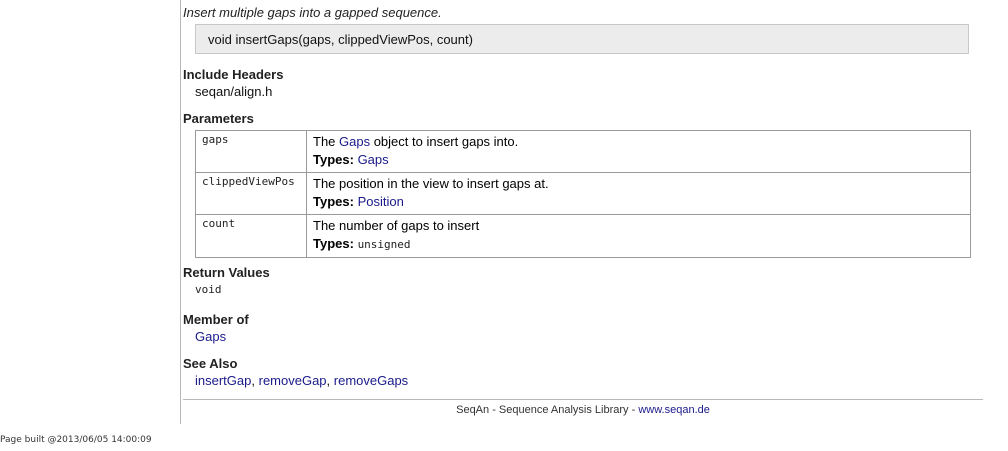  What do you see at coordinates (674, 410) in the screenshot?
I see `footer-website-link: www.seqan.de` at bounding box center [674, 410].